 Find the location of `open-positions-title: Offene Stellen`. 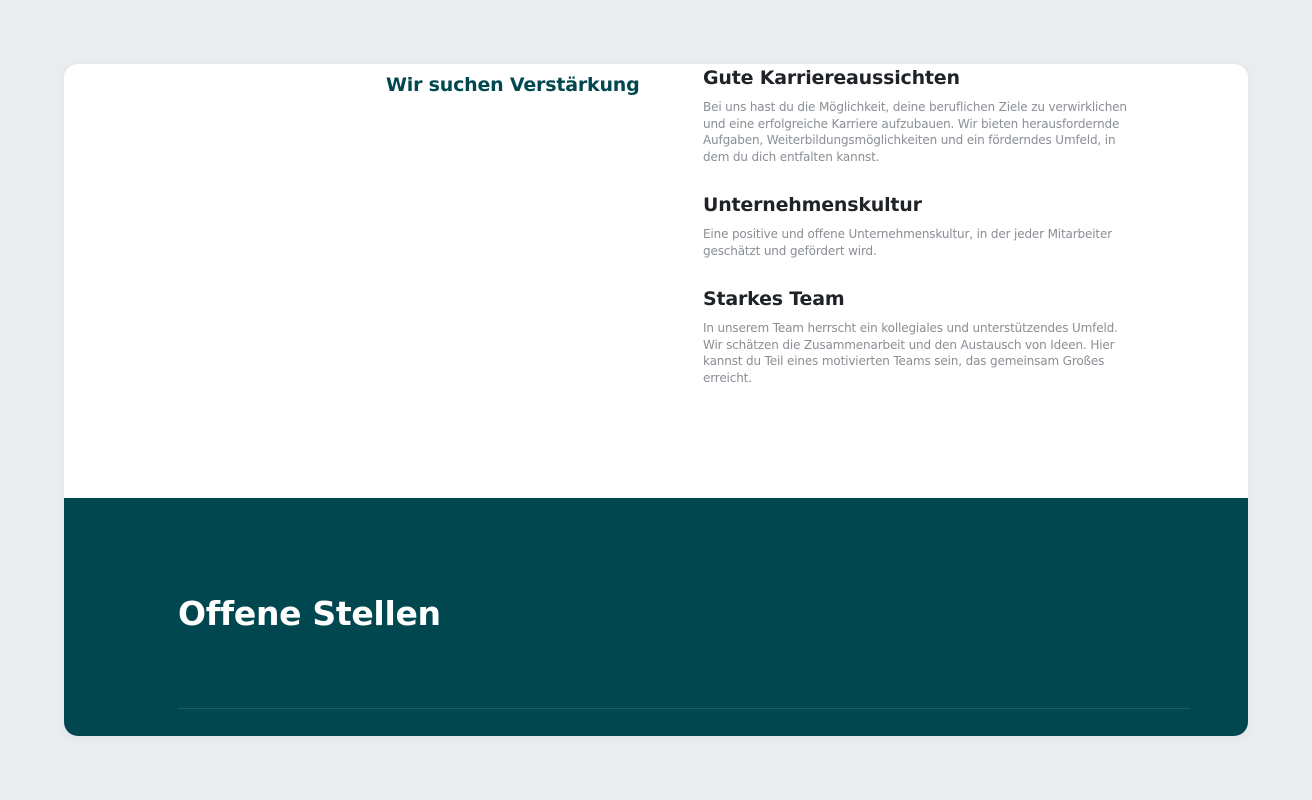

open-positions-title: Offene Stellen is located at coordinates (309, 613).